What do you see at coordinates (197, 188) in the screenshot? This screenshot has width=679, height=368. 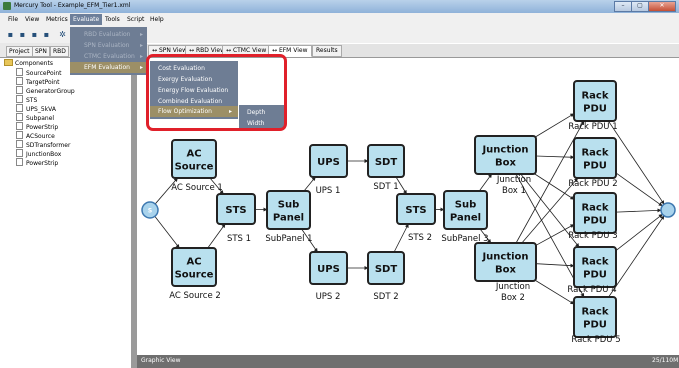 I see `node-caption: AC Source 1` at bounding box center [197, 188].